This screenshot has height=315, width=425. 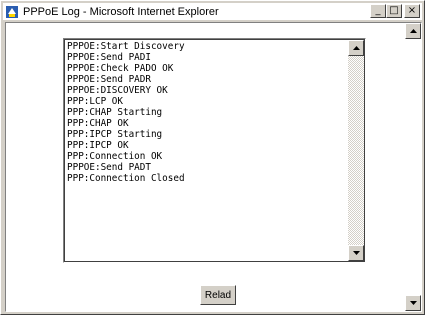 I want to click on internet-explorer-icon, so click(x=12, y=12).